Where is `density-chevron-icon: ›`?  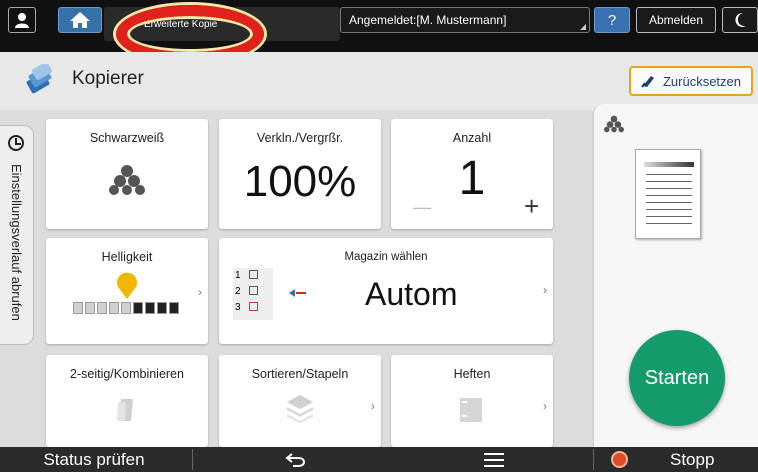 density-chevron-icon: › is located at coordinates (200, 292).